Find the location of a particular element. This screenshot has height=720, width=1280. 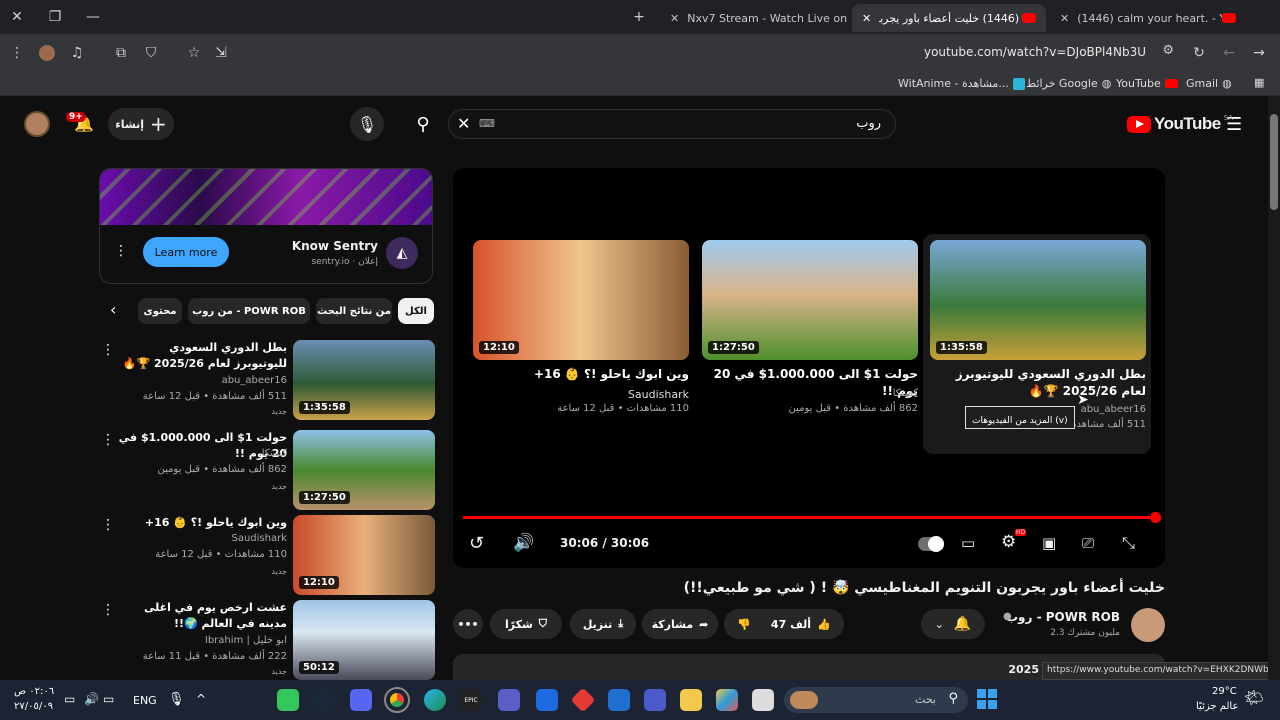

chip-content: محتوى is located at coordinates (160, 311).